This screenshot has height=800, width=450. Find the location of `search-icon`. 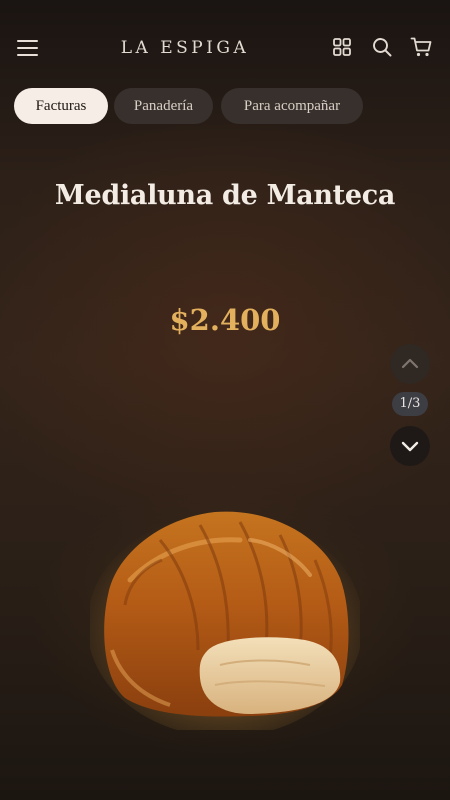

search-icon is located at coordinates (382, 47).